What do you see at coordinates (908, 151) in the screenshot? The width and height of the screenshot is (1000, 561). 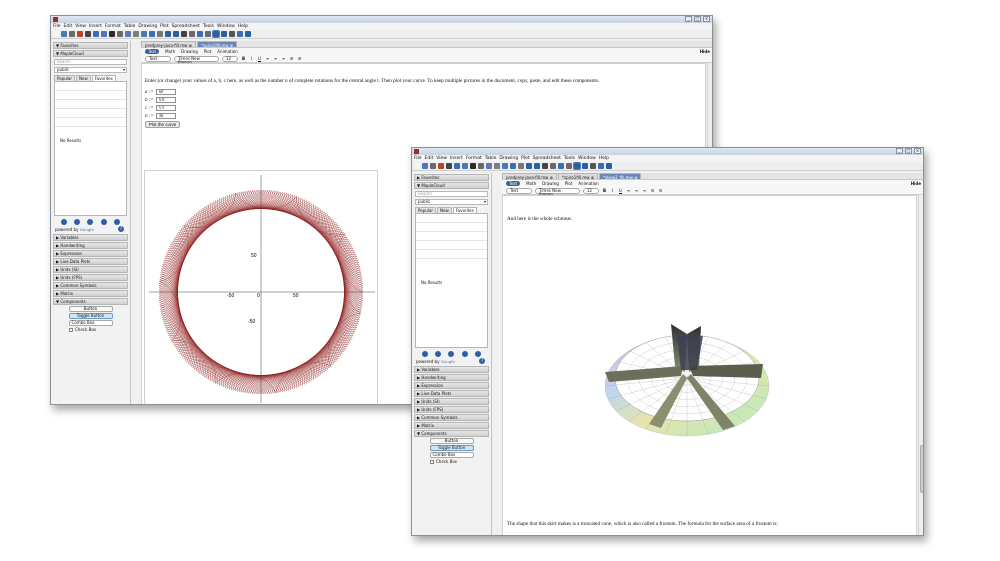 I see `maximize-button: □` at bounding box center [908, 151].